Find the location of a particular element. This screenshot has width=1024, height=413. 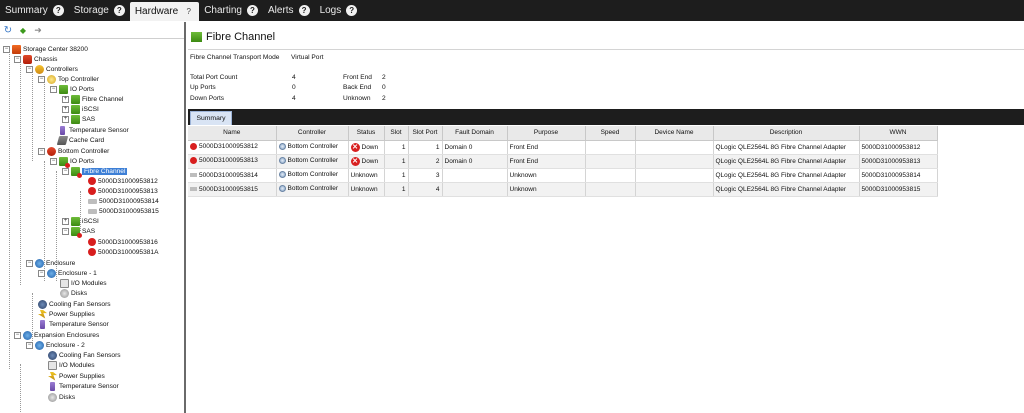

tree-node-power-supplies: Power Supplies is located at coordinates (66, 314).